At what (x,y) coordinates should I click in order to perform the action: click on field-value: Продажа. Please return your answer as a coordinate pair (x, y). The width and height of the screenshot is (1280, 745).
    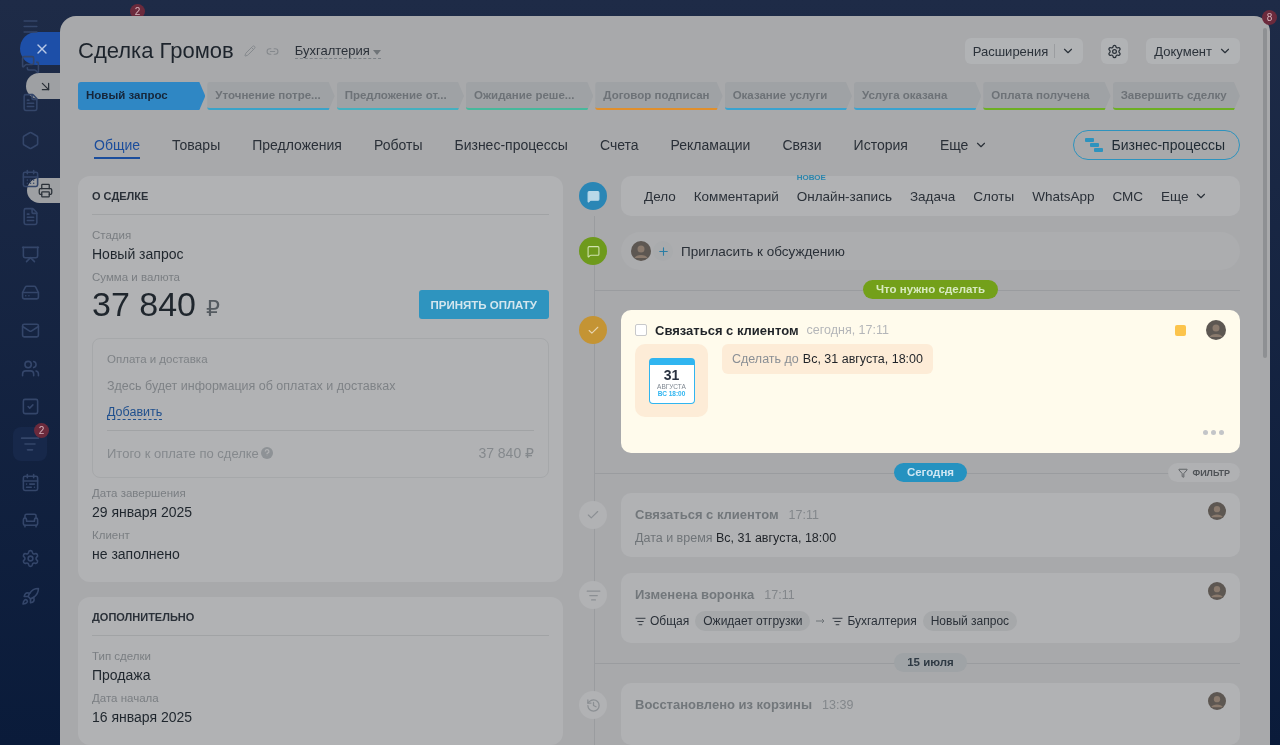
    Looking at the image, I should click on (122, 675).